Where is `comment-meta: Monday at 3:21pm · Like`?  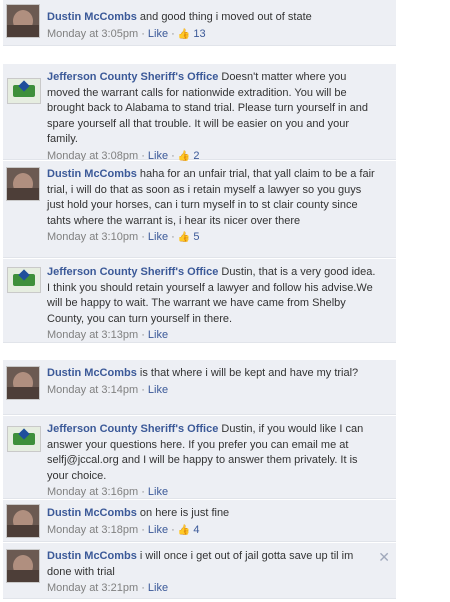
comment-meta: Monday at 3:21pm · Like is located at coordinates (108, 588).